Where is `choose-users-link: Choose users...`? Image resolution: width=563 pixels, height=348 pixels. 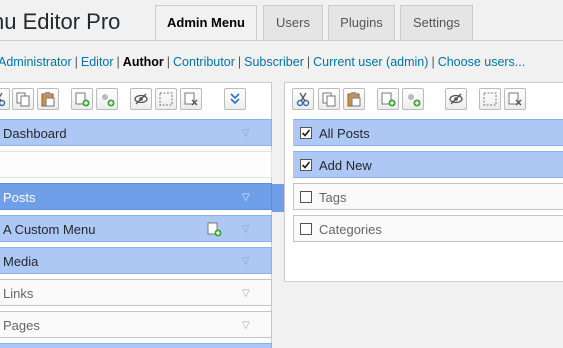
choose-users-link: Choose users... is located at coordinates (482, 62).